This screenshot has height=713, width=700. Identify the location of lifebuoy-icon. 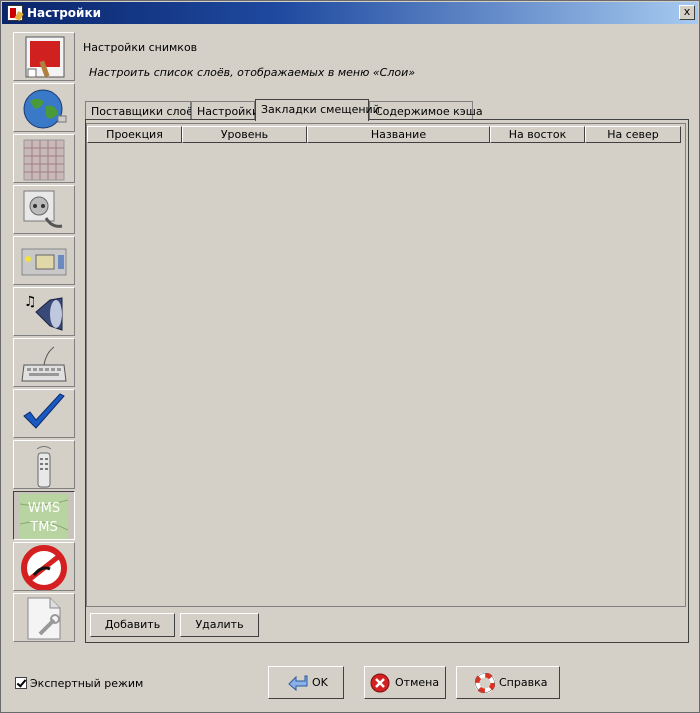
(485, 683).